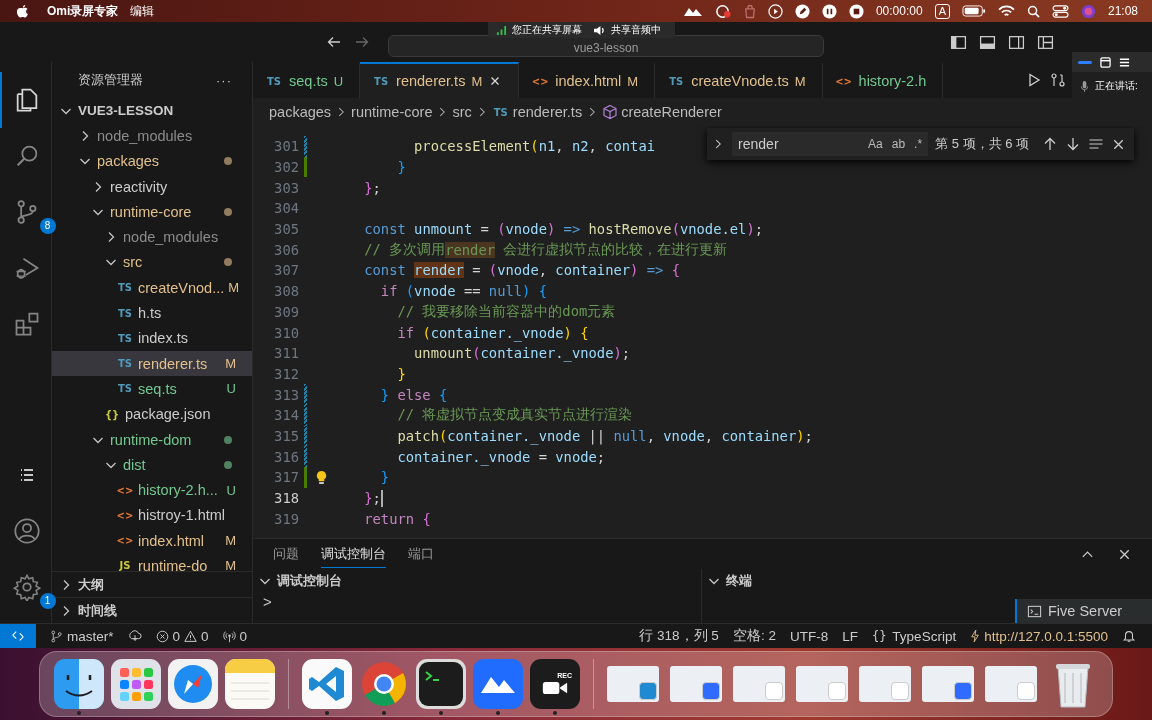 The height and width of the screenshot is (720, 1152). Describe the element at coordinates (286, 477) in the screenshot. I see `line-number: 317` at that location.